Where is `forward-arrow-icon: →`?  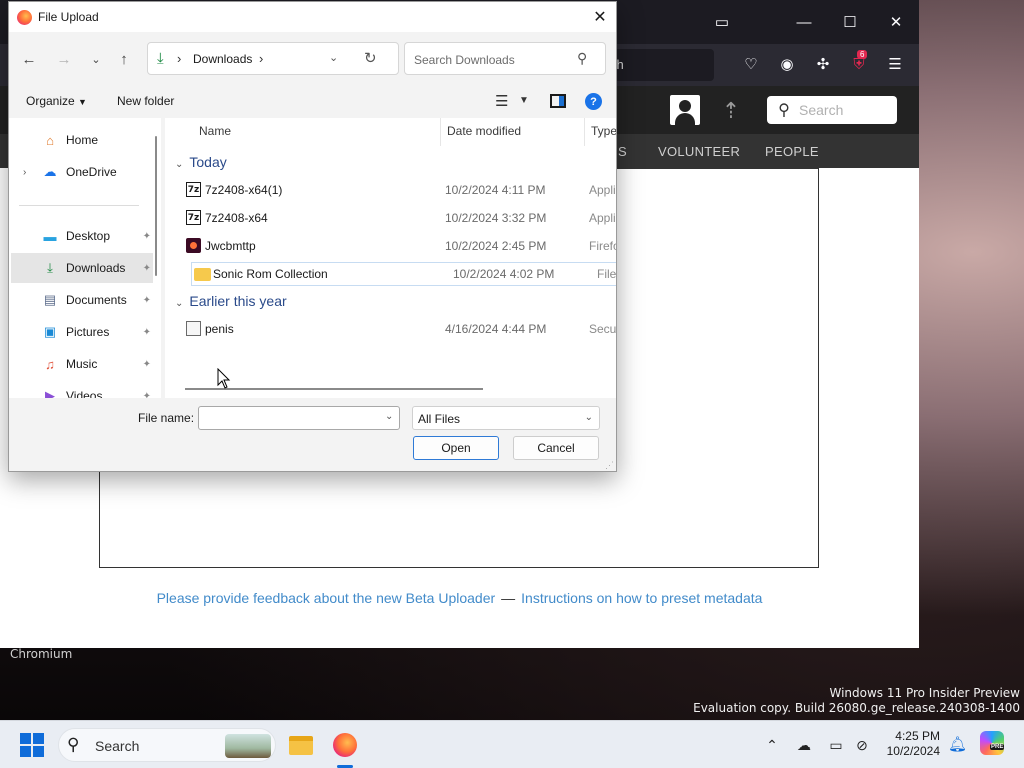
forward-arrow-icon: → is located at coordinates (64, 59).